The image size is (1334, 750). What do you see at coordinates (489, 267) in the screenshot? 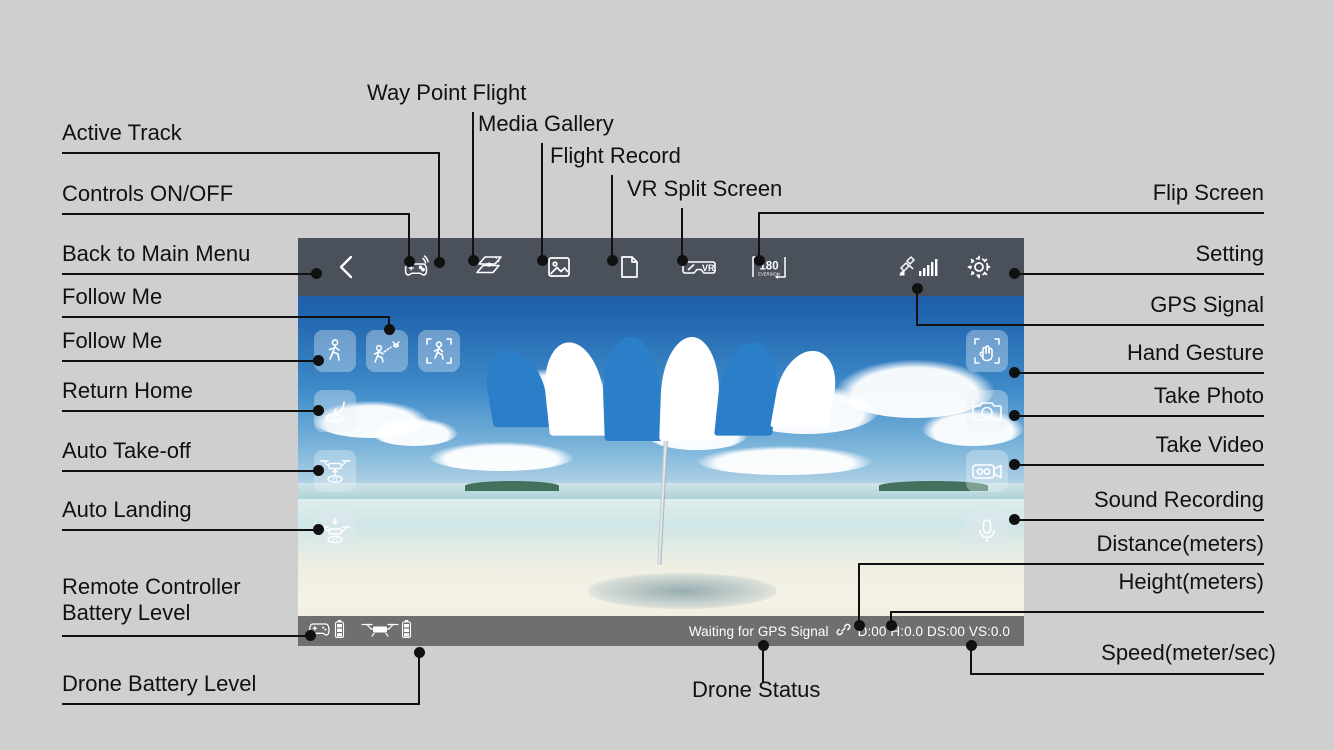
I see `way-point-flight-button` at bounding box center [489, 267].